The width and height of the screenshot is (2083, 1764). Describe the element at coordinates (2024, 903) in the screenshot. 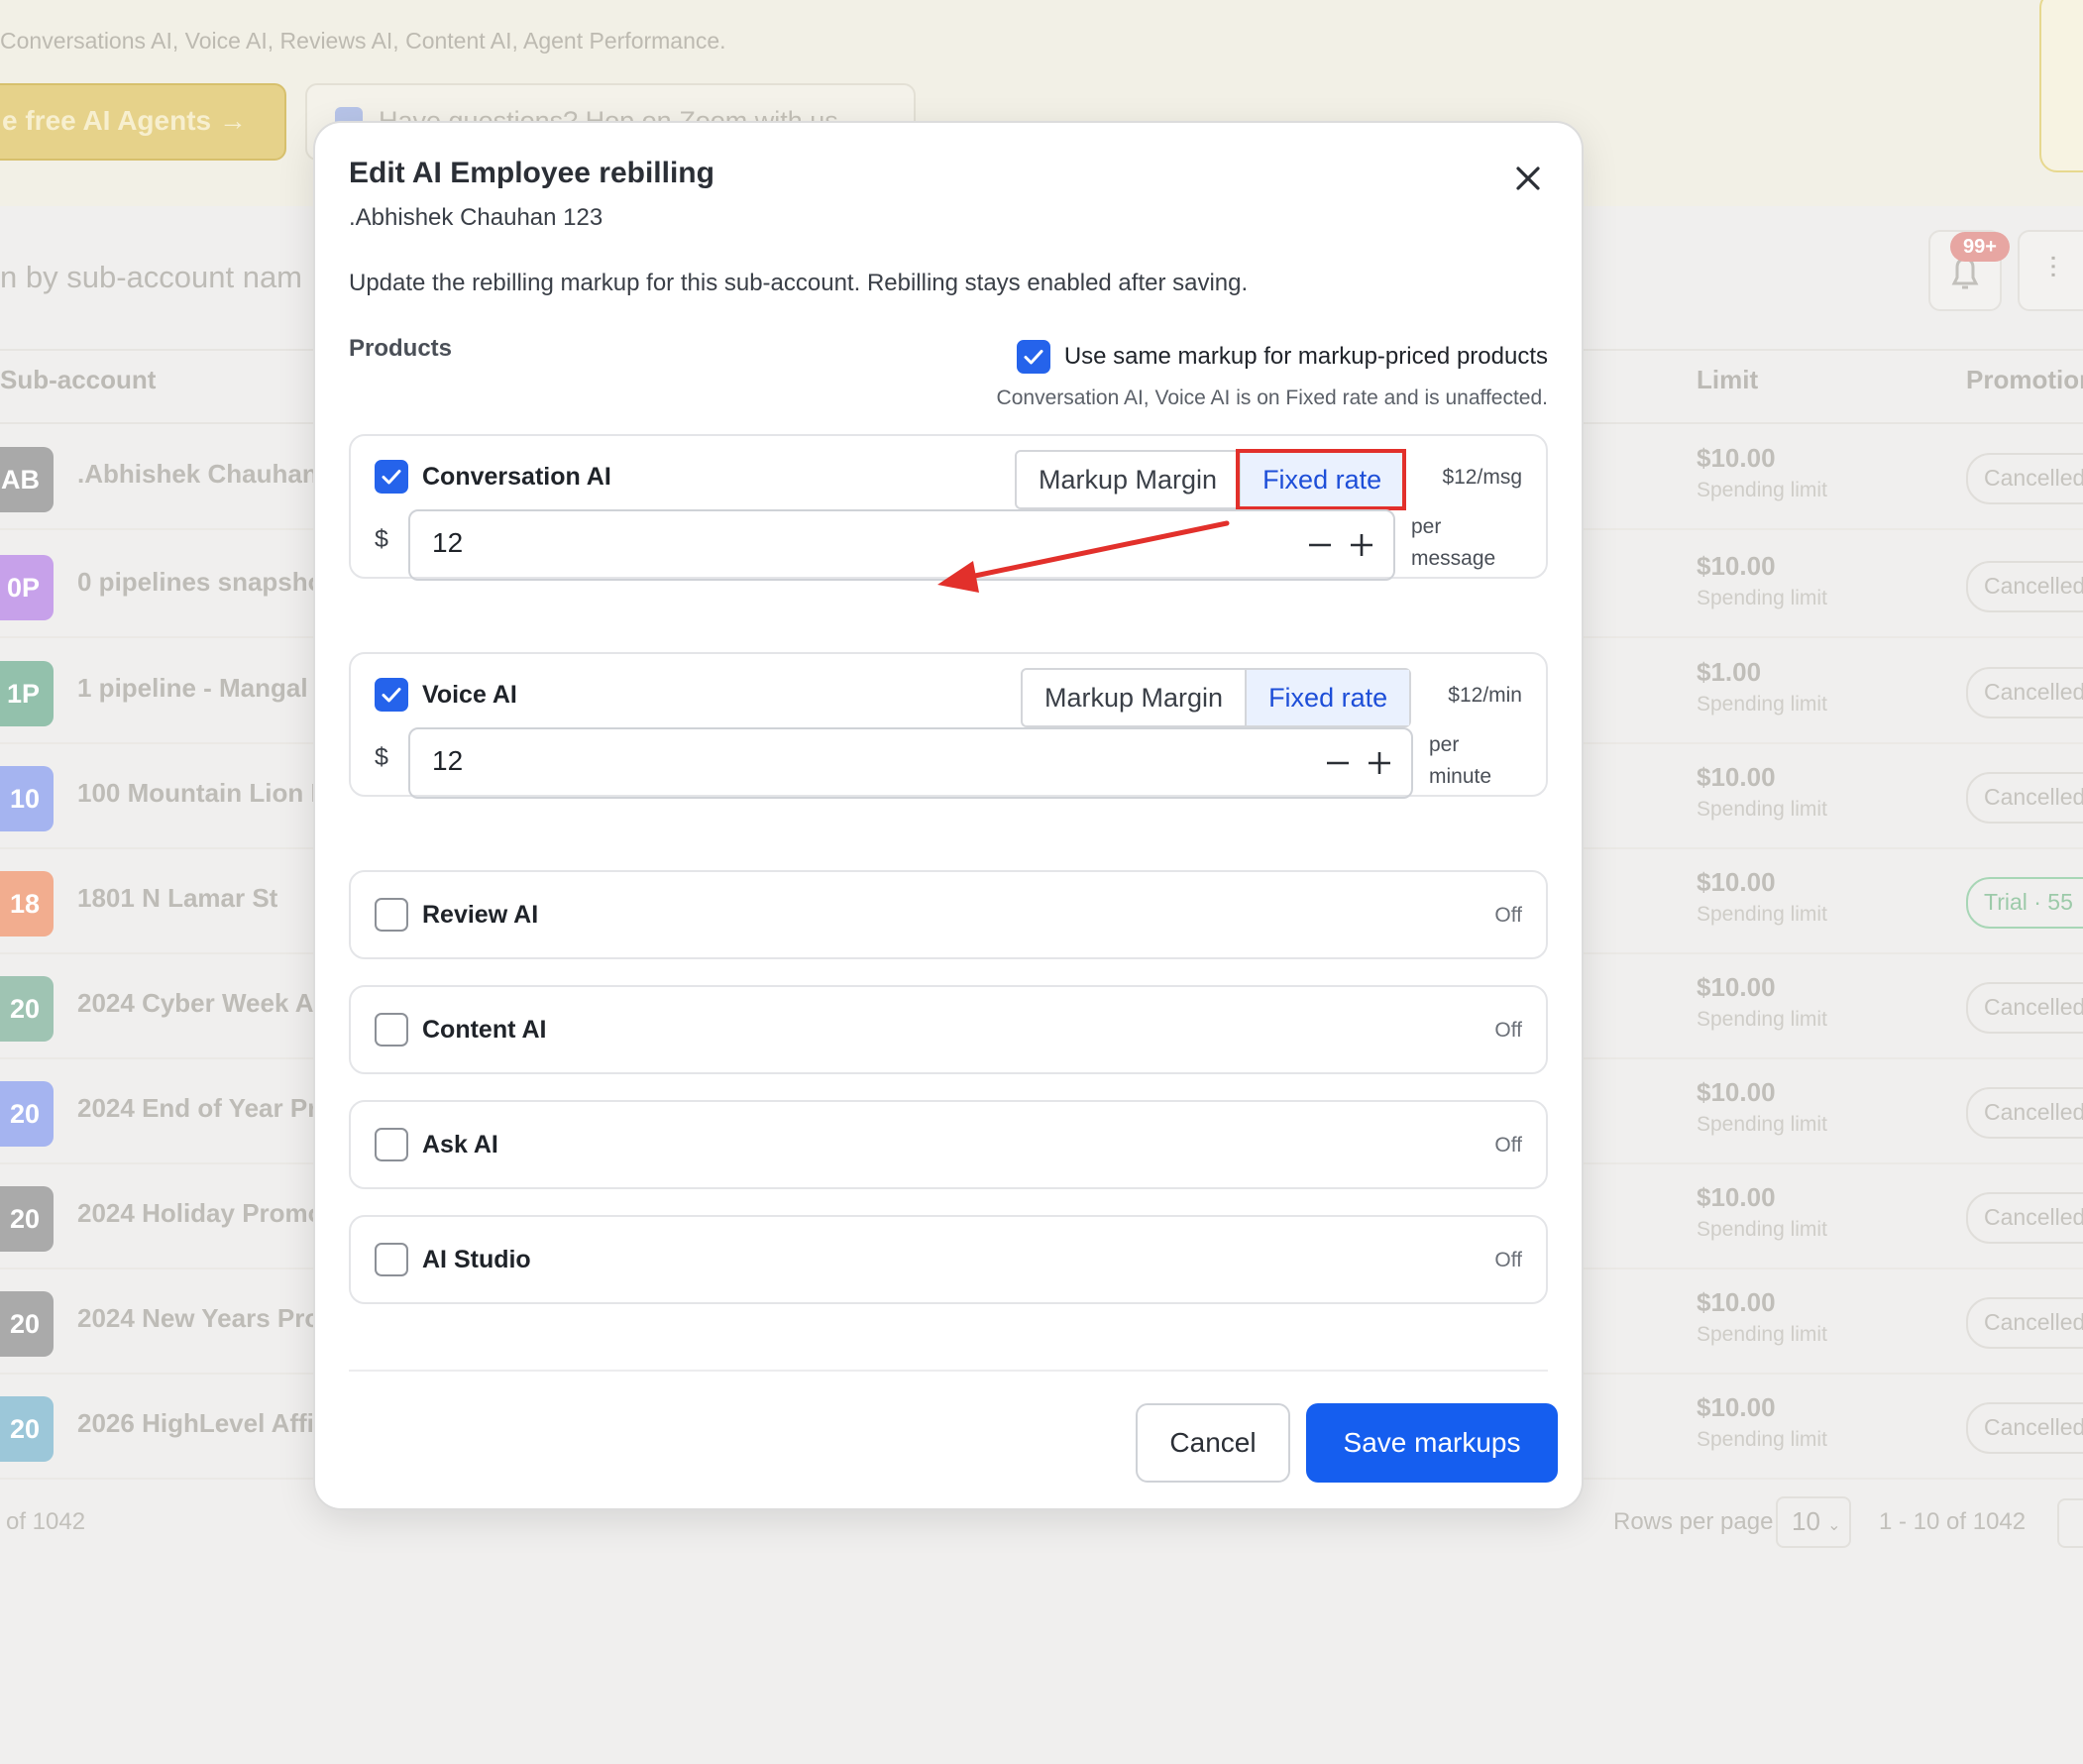

I see `status-badge: Trial · 55` at that location.